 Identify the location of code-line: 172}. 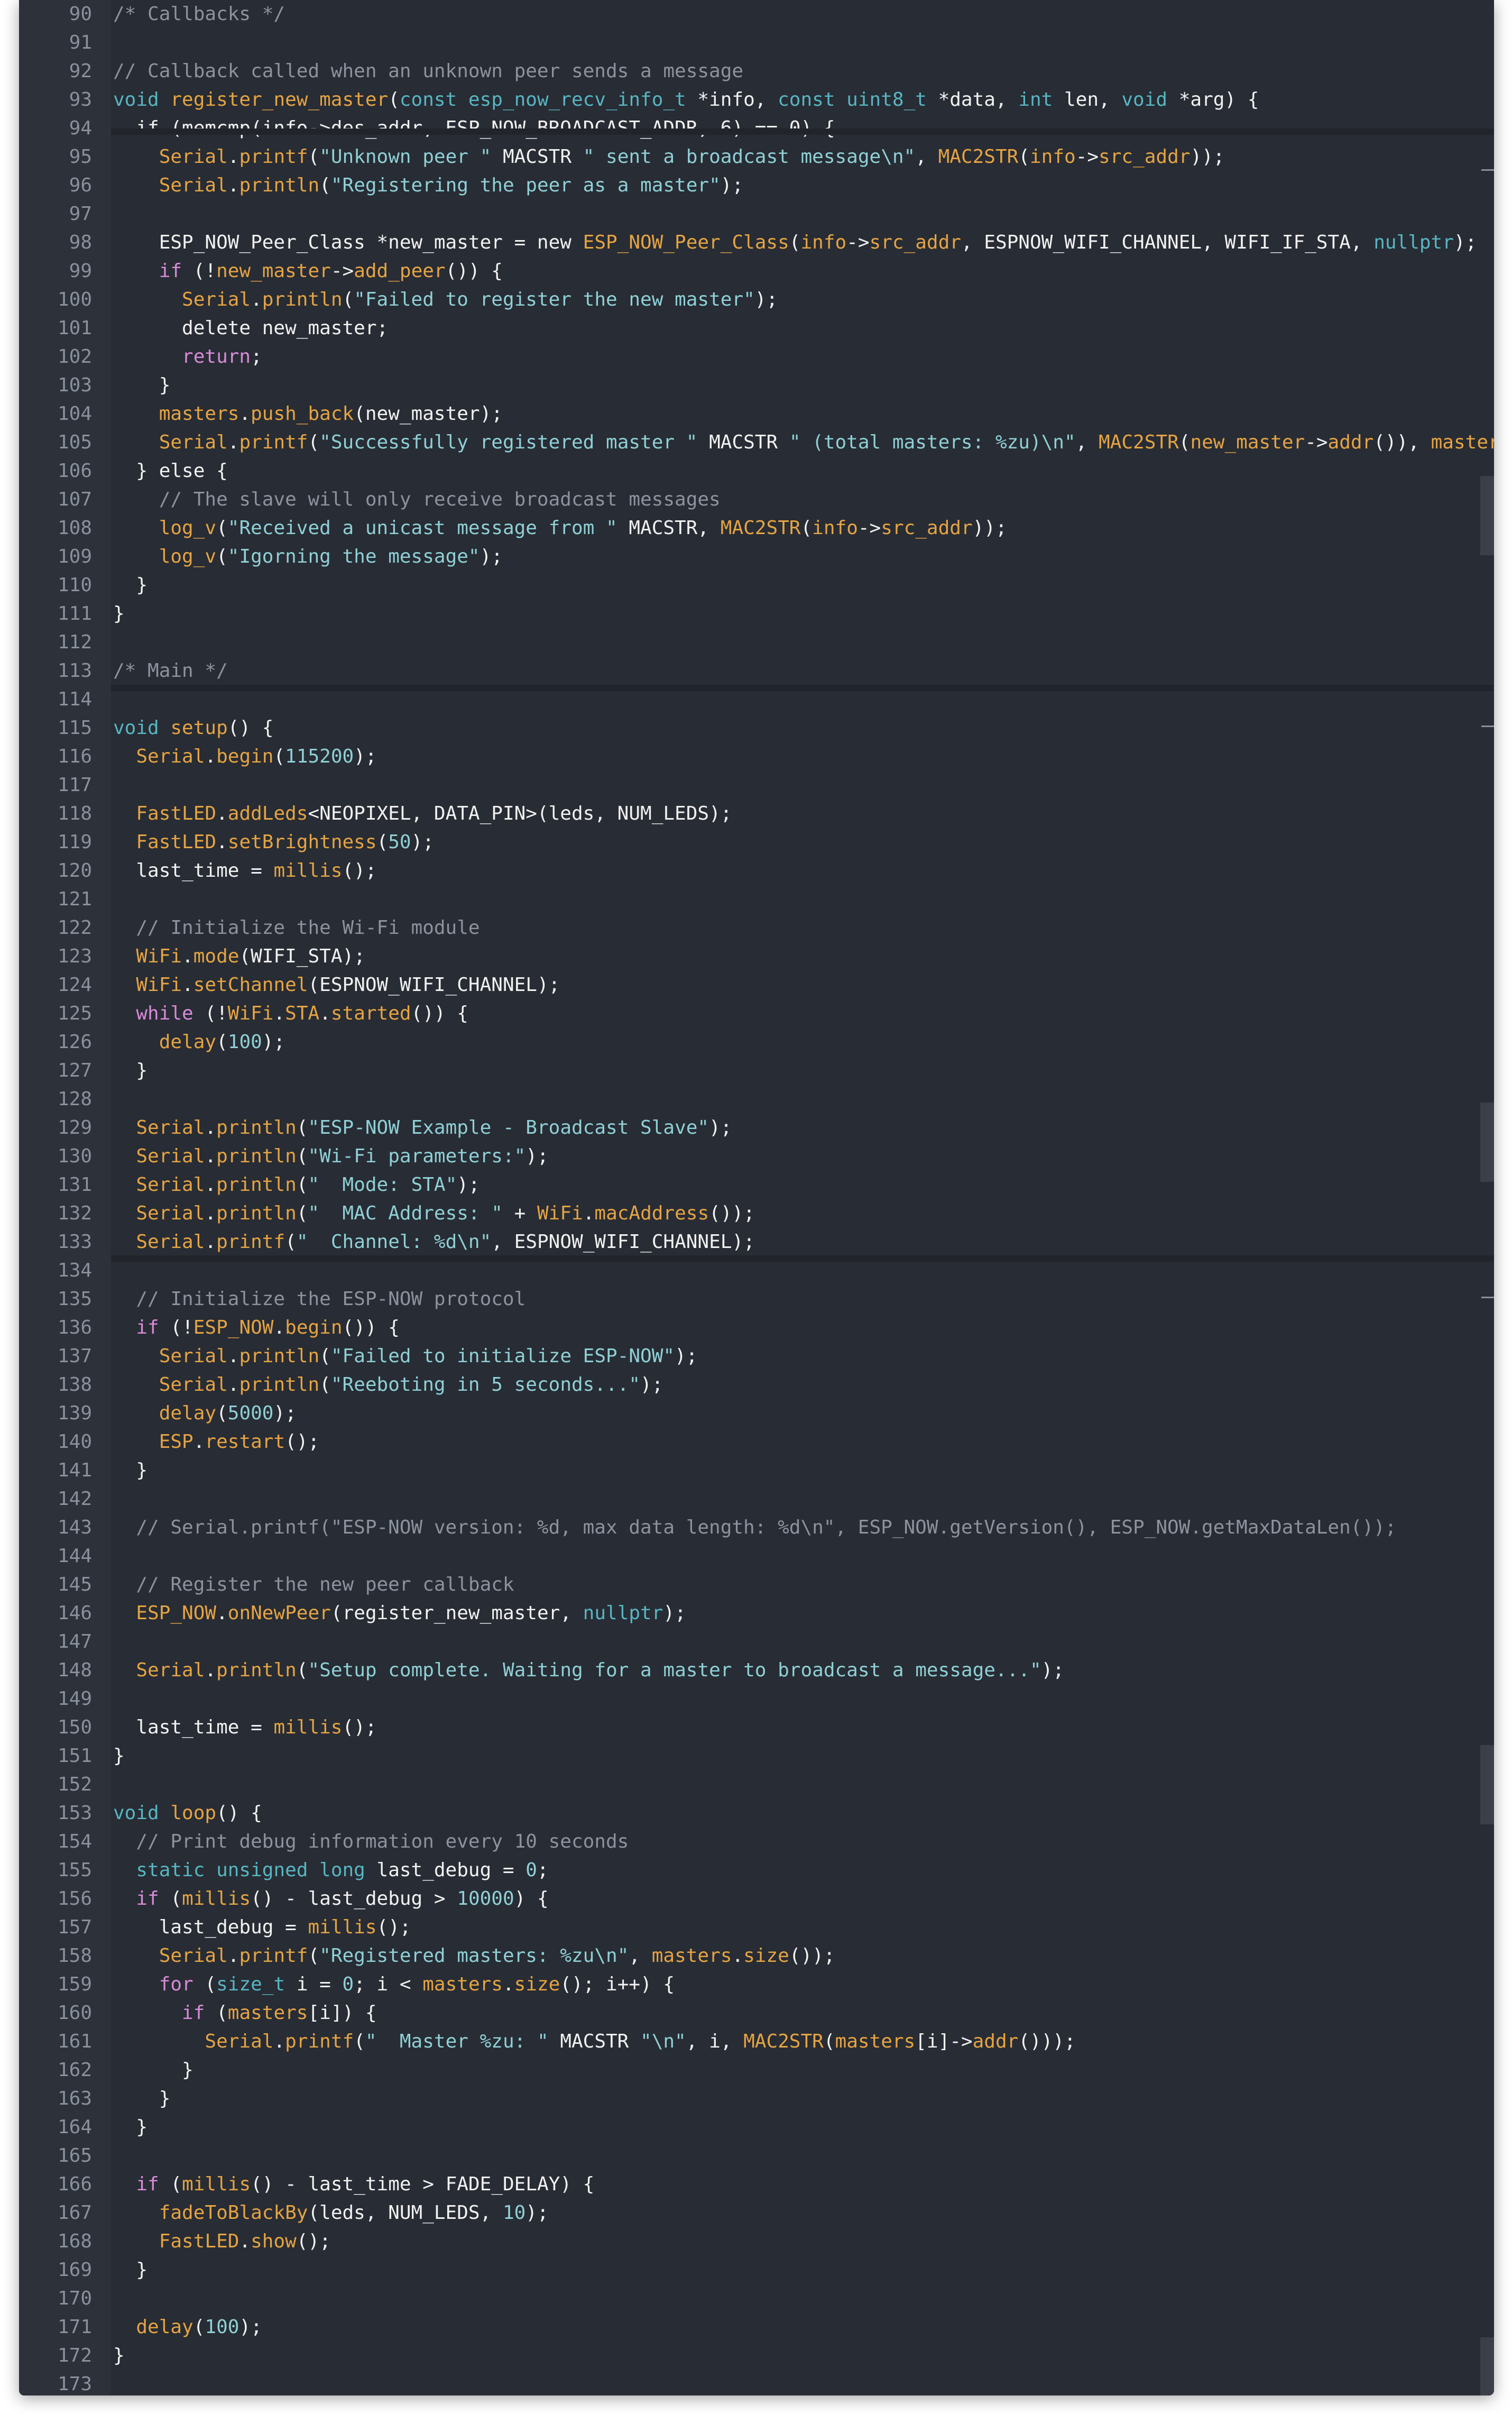
(757, 2356).